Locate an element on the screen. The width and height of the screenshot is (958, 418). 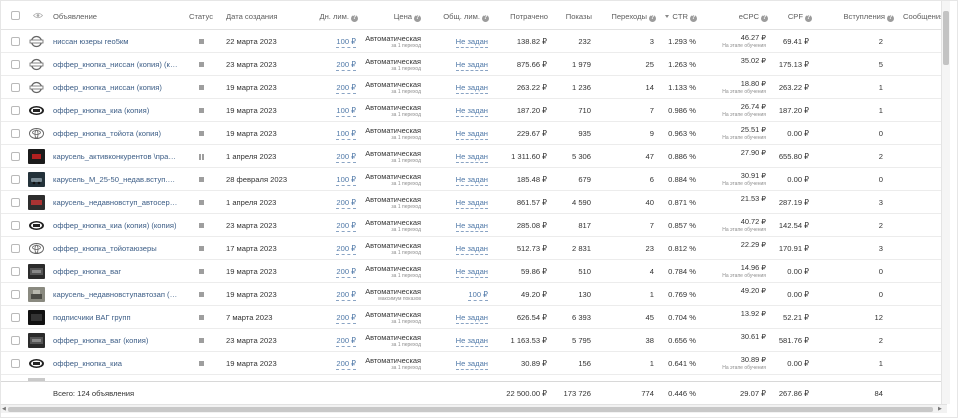
ad-name-link: оффер_кнопка_киа is located at coordinates (116, 363).